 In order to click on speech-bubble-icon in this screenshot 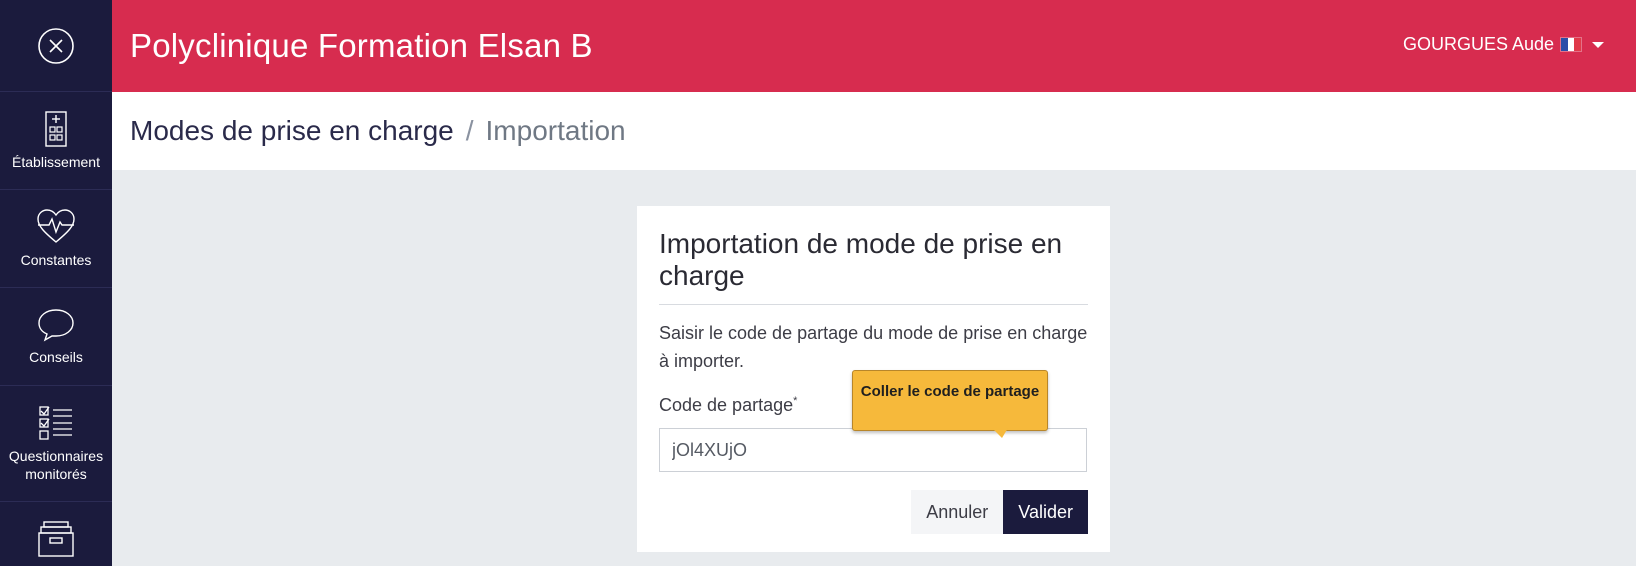, I will do `click(56, 325)`.